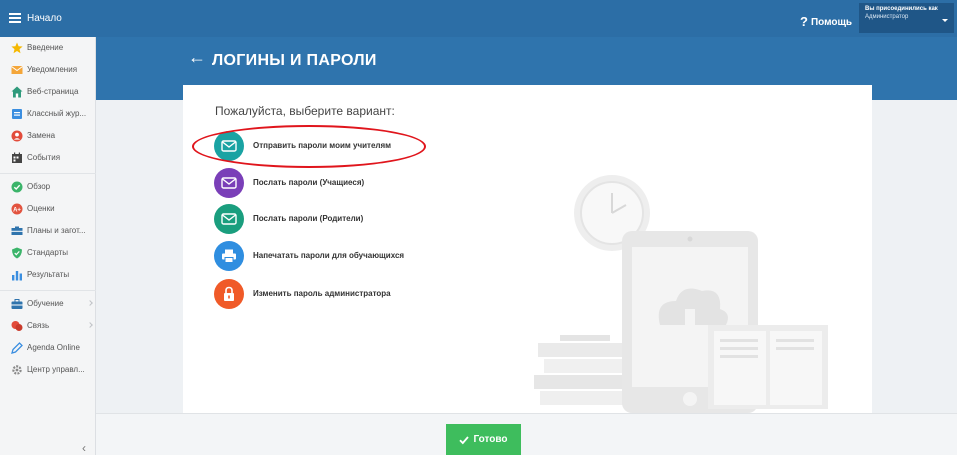 The width and height of the screenshot is (957, 455). Describe the element at coordinates (322, 293) in the screenshot. I see `option-label: Изменить пароль администратора` at that location.